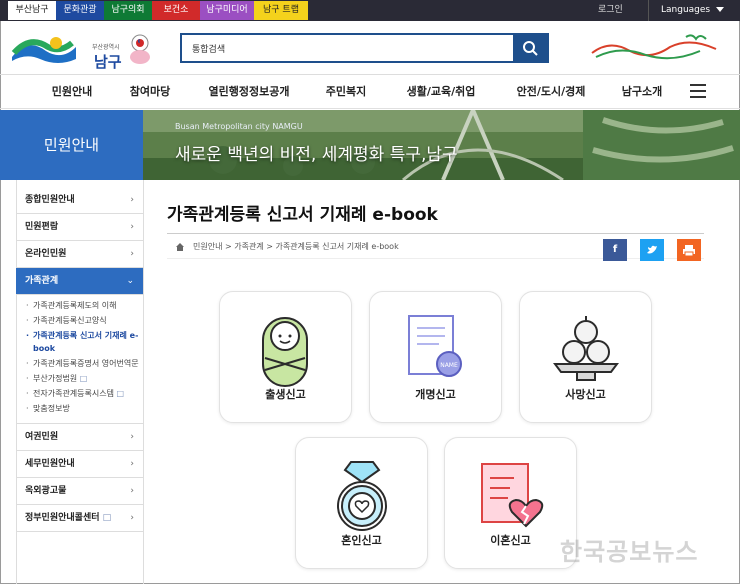 The width and height of the screenshot is (740, 584). Describe the element at coordinates (84, 363) in the screenshot. I see `submenu-item: 가족관계등록증명서 영어번역문` at that location.